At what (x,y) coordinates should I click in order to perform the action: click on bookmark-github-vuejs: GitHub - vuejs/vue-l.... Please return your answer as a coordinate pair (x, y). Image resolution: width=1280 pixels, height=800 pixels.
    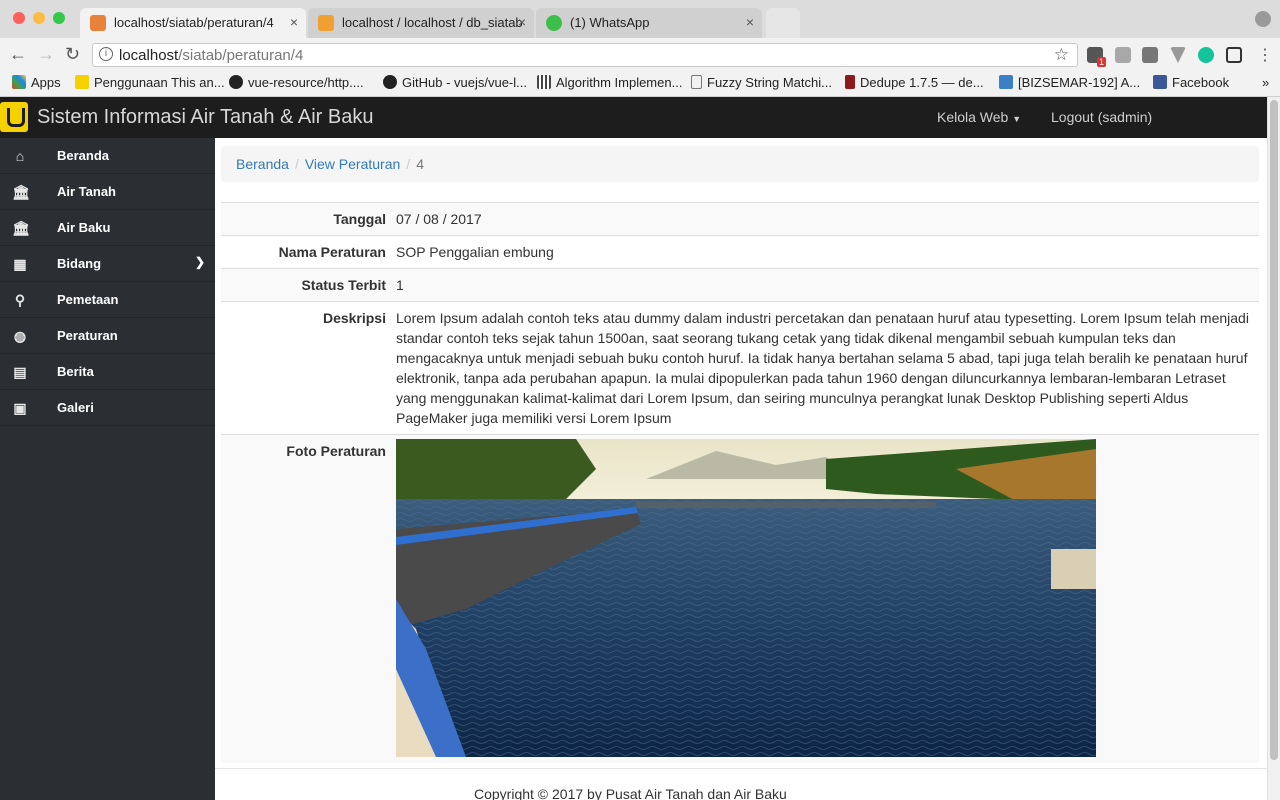
    Looking at the image, I should click on (455, 82).